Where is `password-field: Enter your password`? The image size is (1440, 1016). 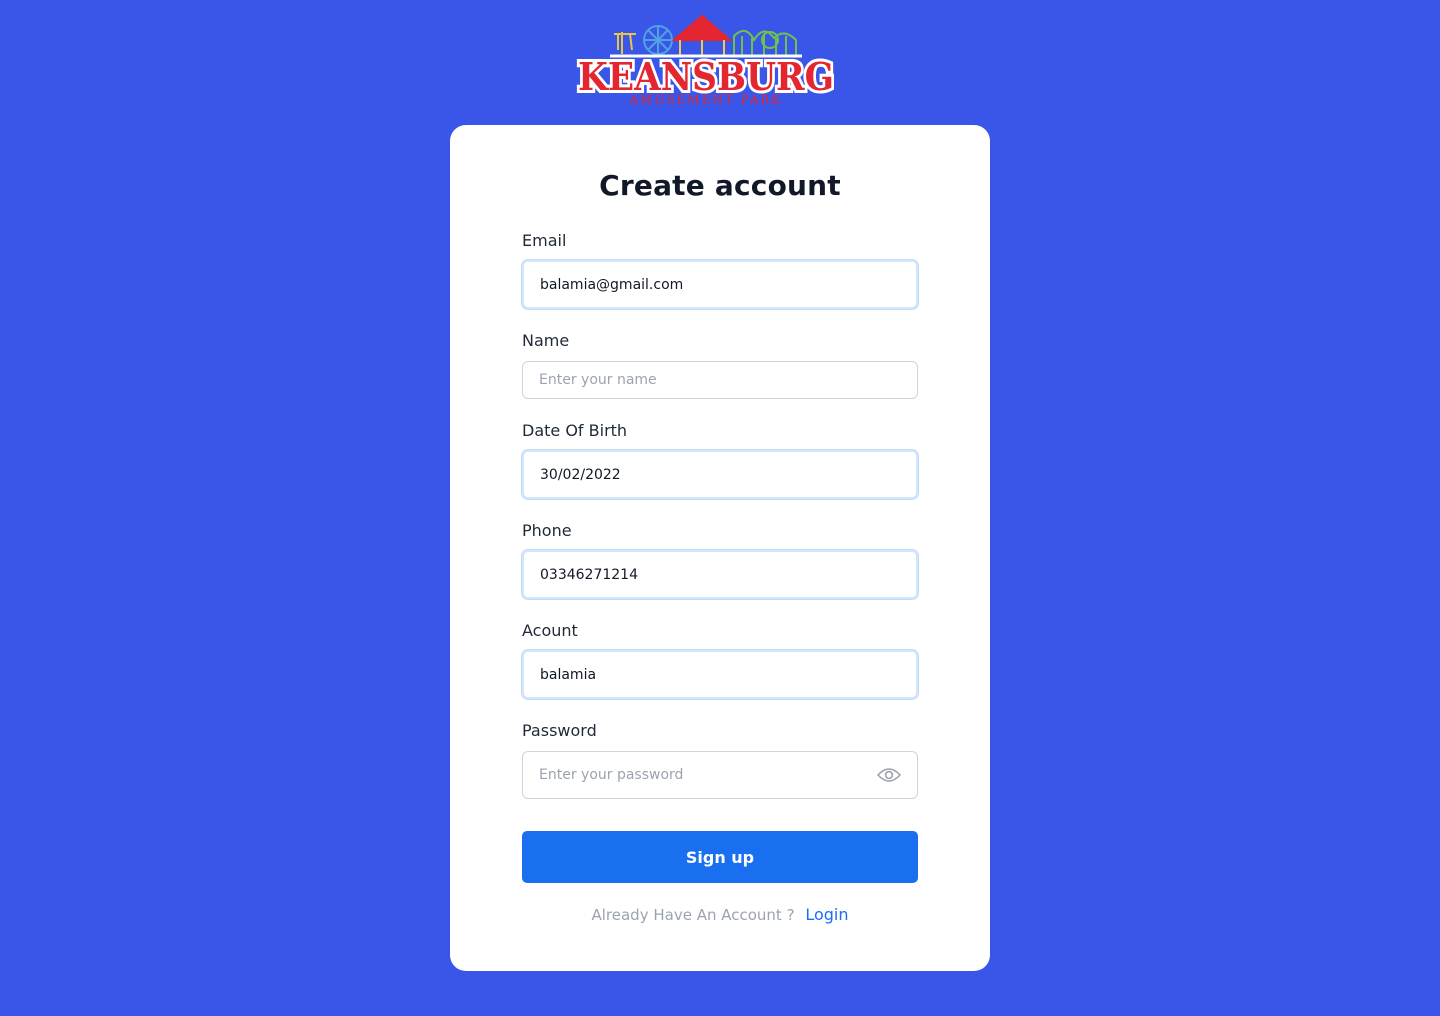 password-field: Enter your password is located at coordinates (720, 775).